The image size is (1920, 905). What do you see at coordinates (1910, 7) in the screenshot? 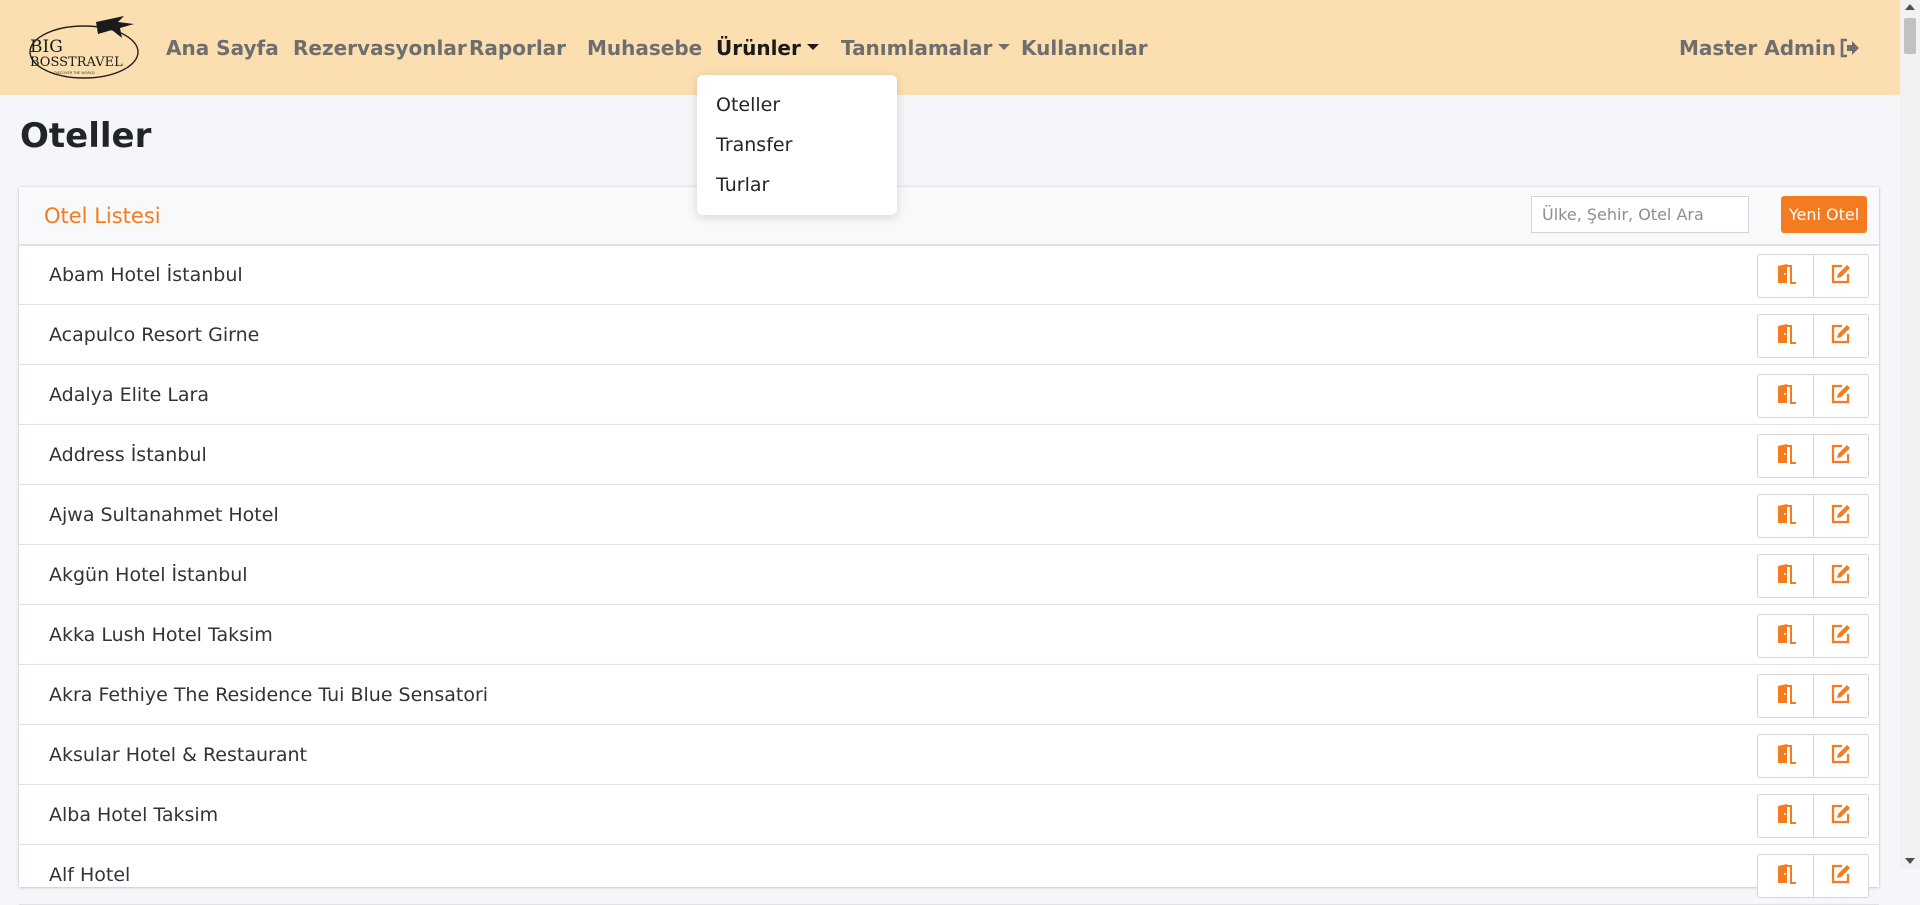
I see `scroll-up-arrow-icon` at bounding box center [1910, 7].